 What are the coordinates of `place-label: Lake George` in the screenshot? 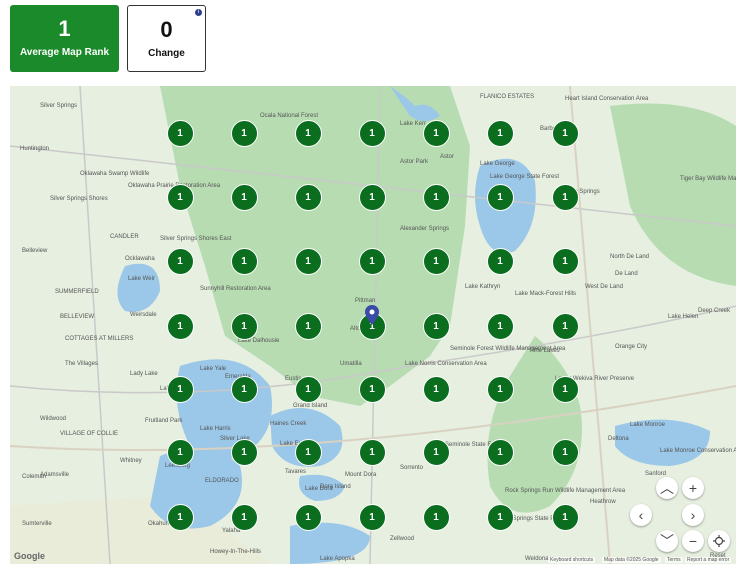 It's located at (497, 164).